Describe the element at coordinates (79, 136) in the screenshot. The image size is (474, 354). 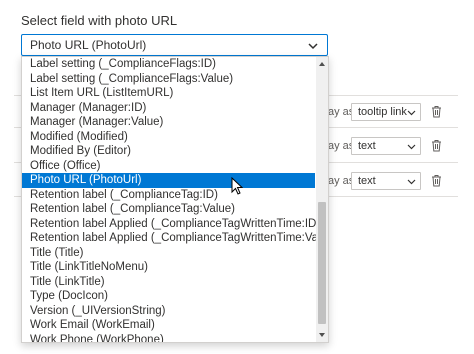
I see `option-label: Modified (Modified)` at that location.